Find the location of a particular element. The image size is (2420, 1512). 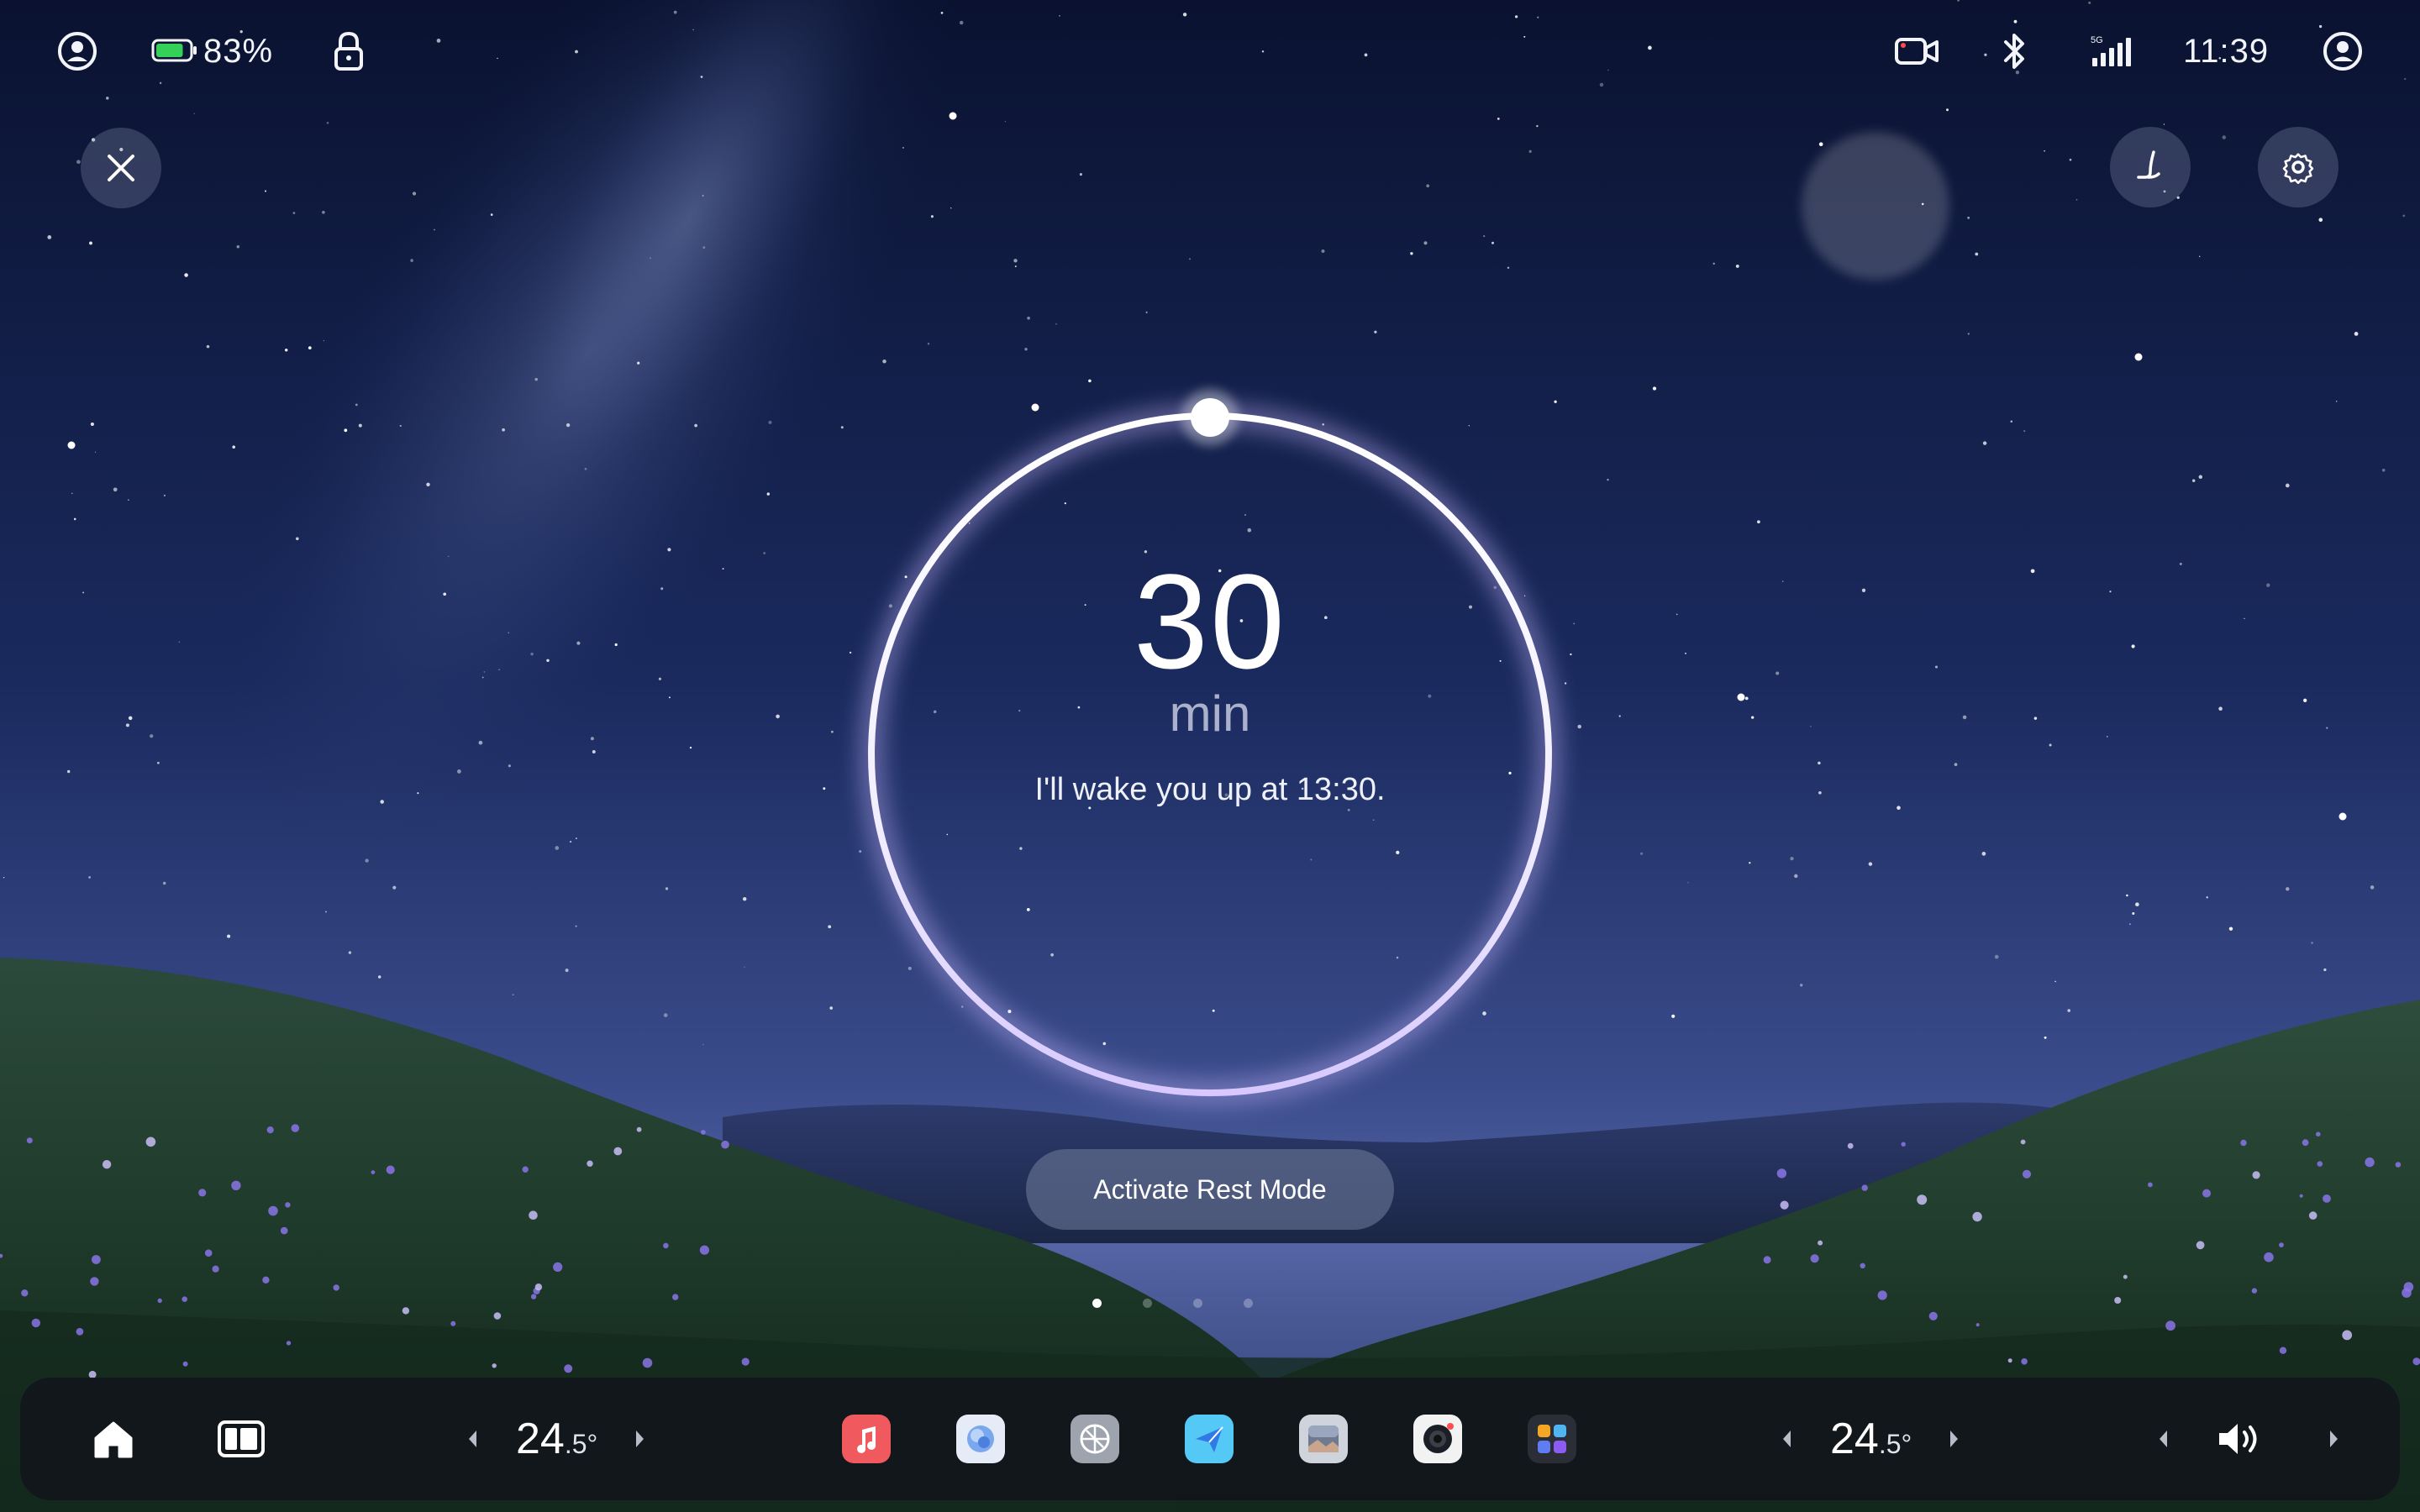

gear-icon is located at coordinates (2298, 168).